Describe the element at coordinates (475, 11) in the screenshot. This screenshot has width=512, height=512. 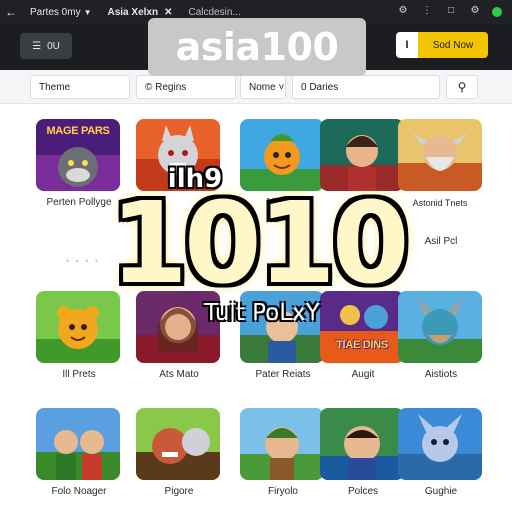
I see `settings-icon: ⚙` at that location.